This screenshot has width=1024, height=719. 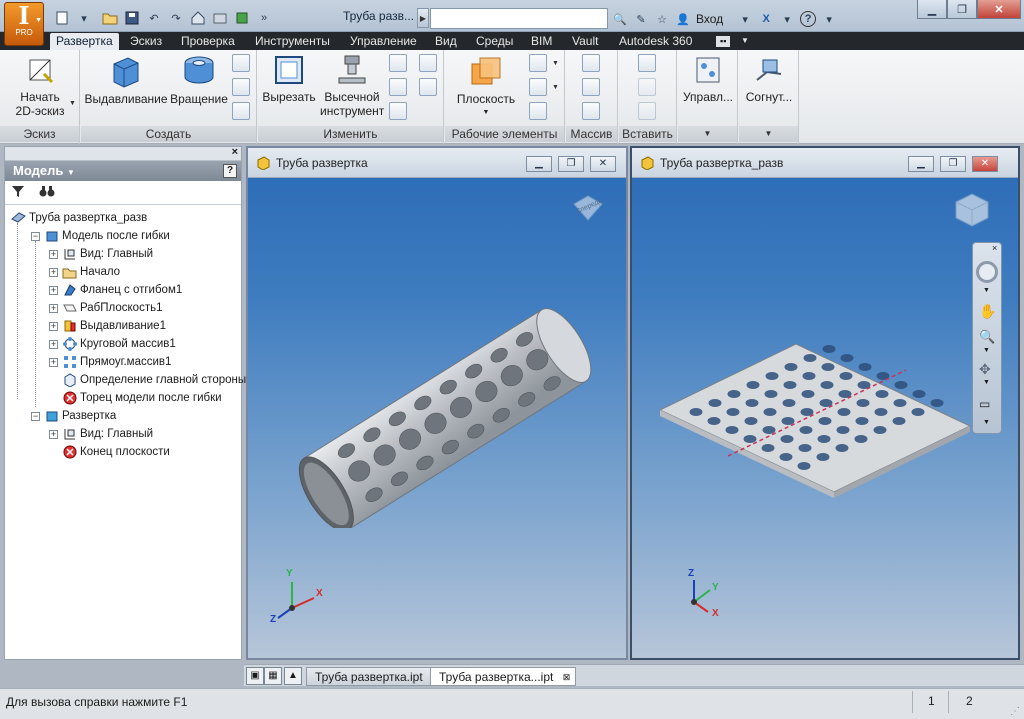 What do you see at coordinates (987, 337) in the screenshot?
I see `zoom-icon: 🔍` at bounding box center [987, 337].